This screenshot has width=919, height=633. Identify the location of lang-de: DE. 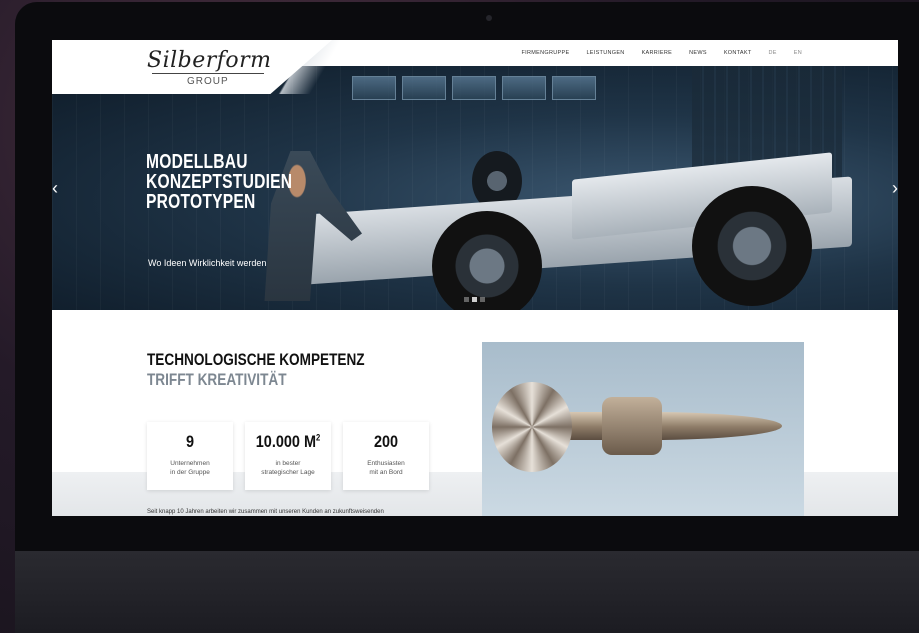
(773, 53).